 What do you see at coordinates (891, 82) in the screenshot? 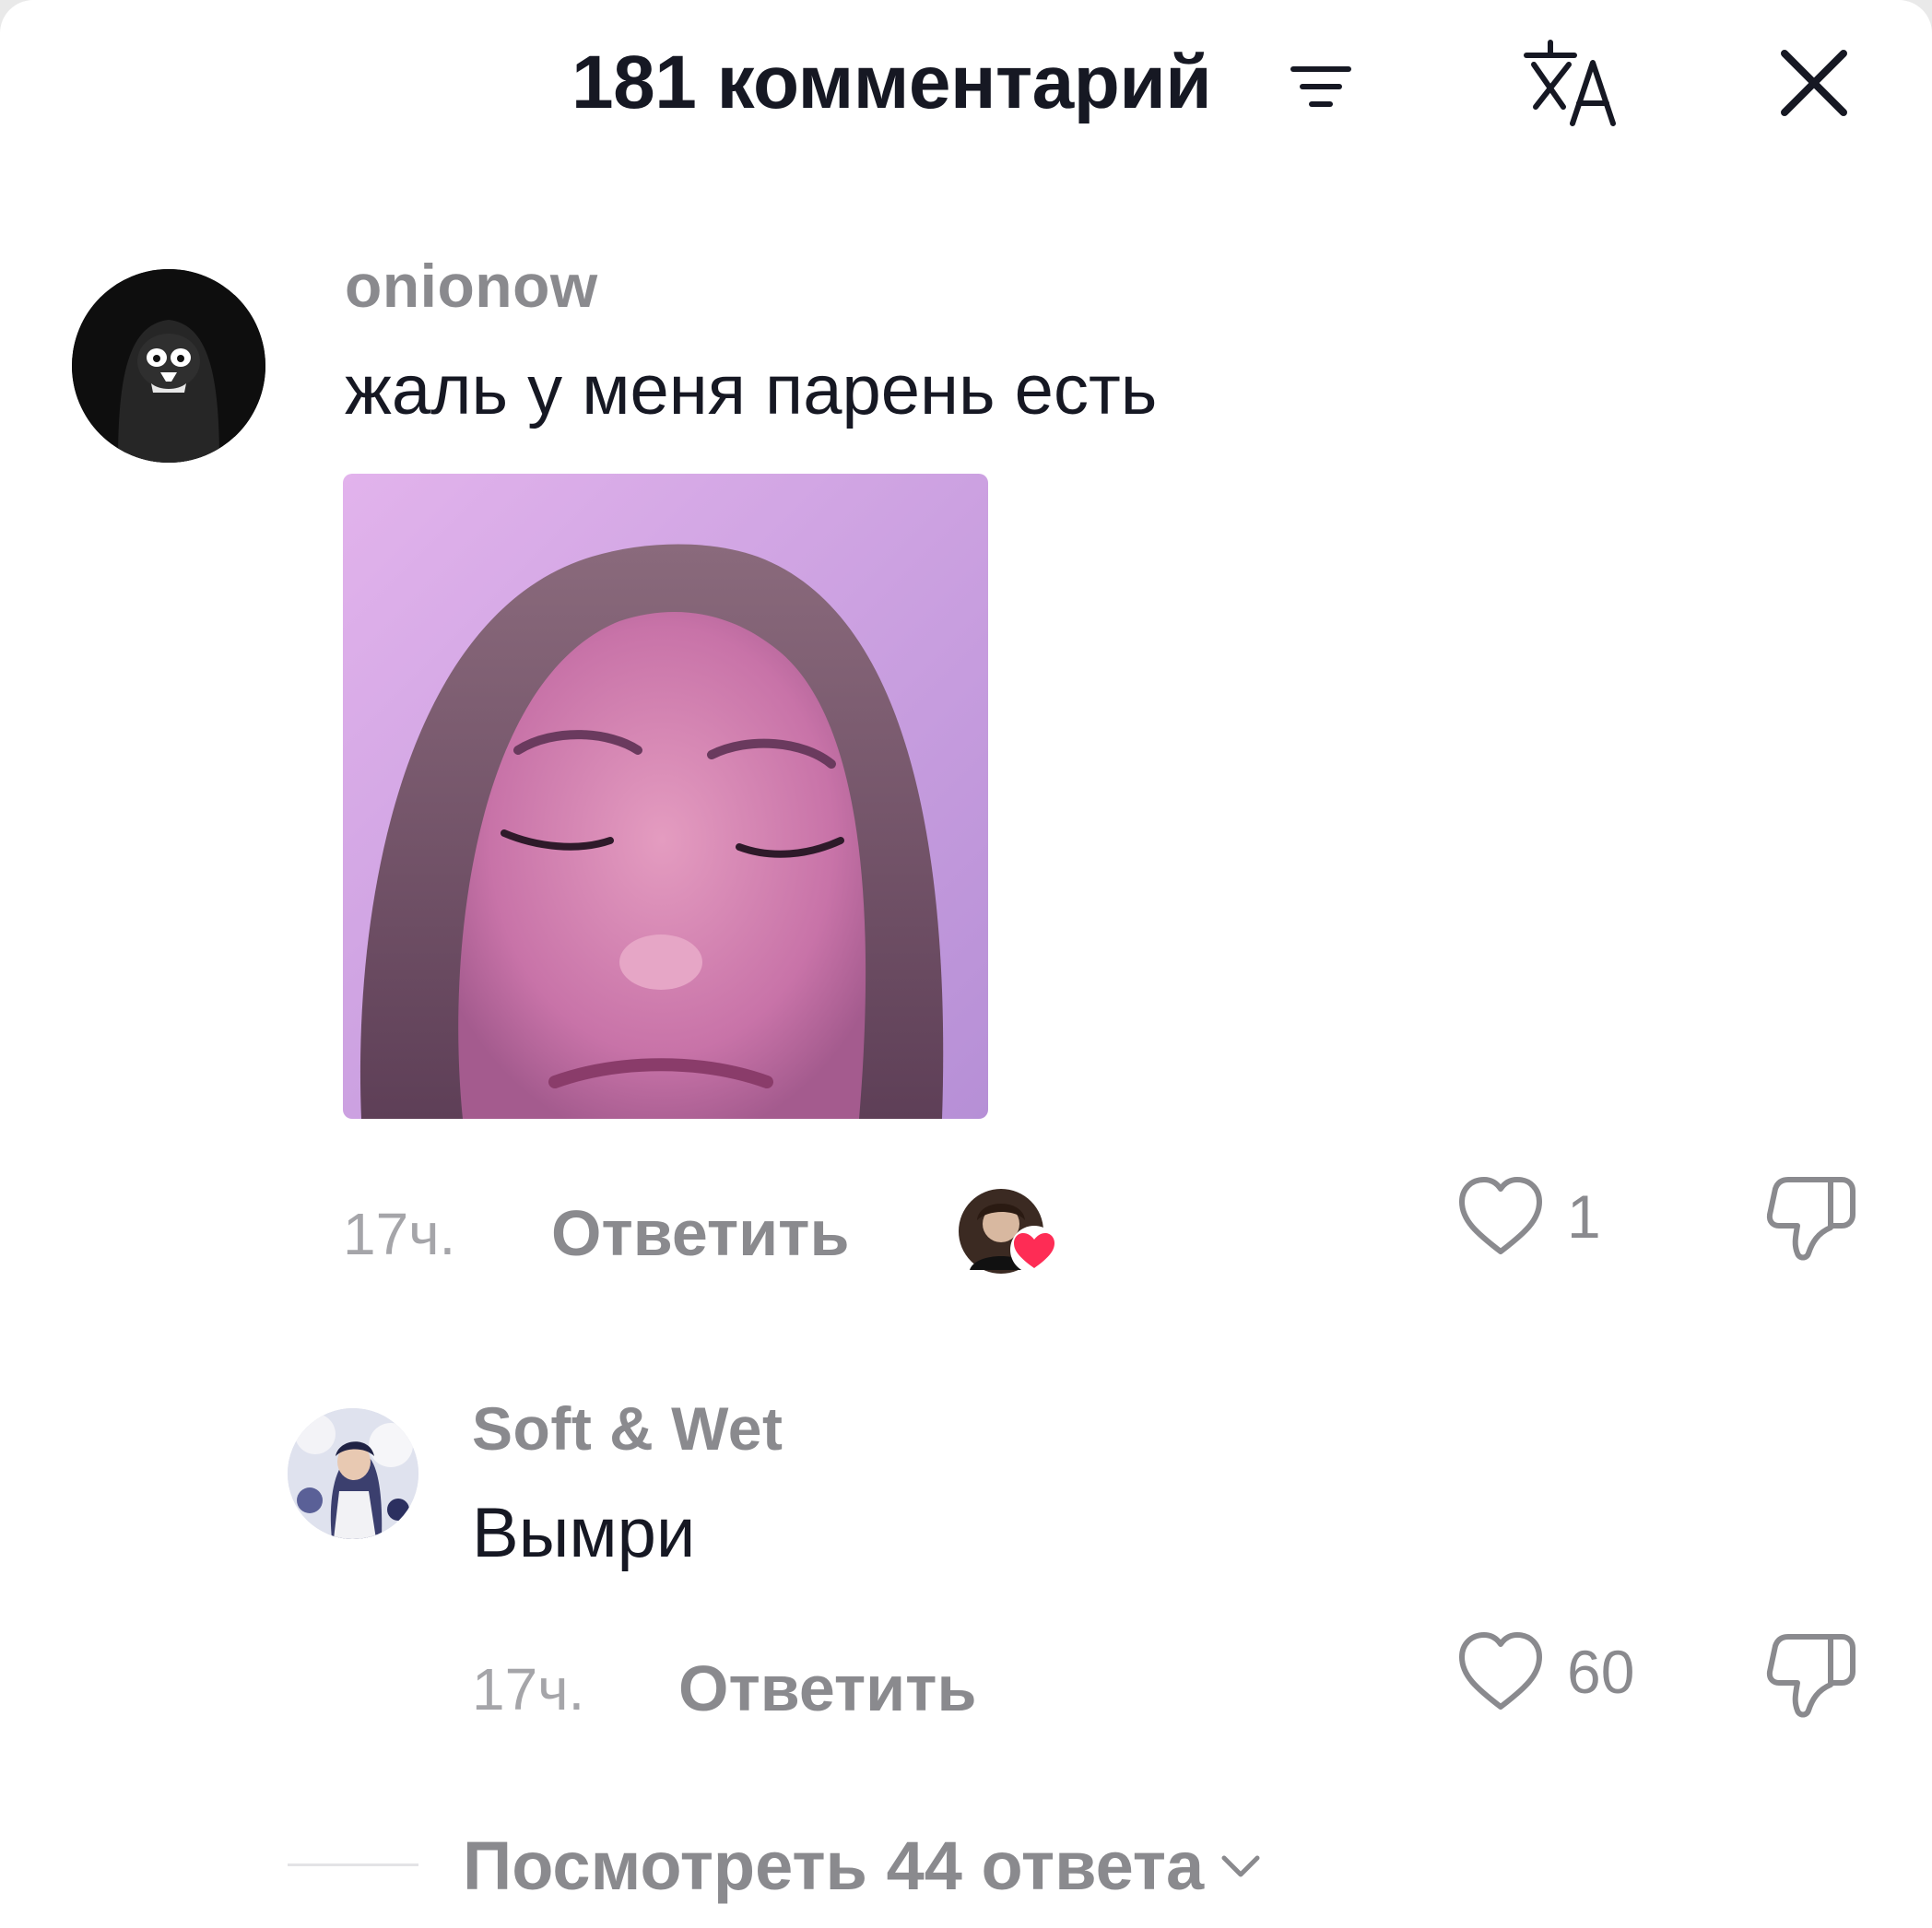
I see `comments-count-title: 181 комментарий` at bounding box center [891, 82].